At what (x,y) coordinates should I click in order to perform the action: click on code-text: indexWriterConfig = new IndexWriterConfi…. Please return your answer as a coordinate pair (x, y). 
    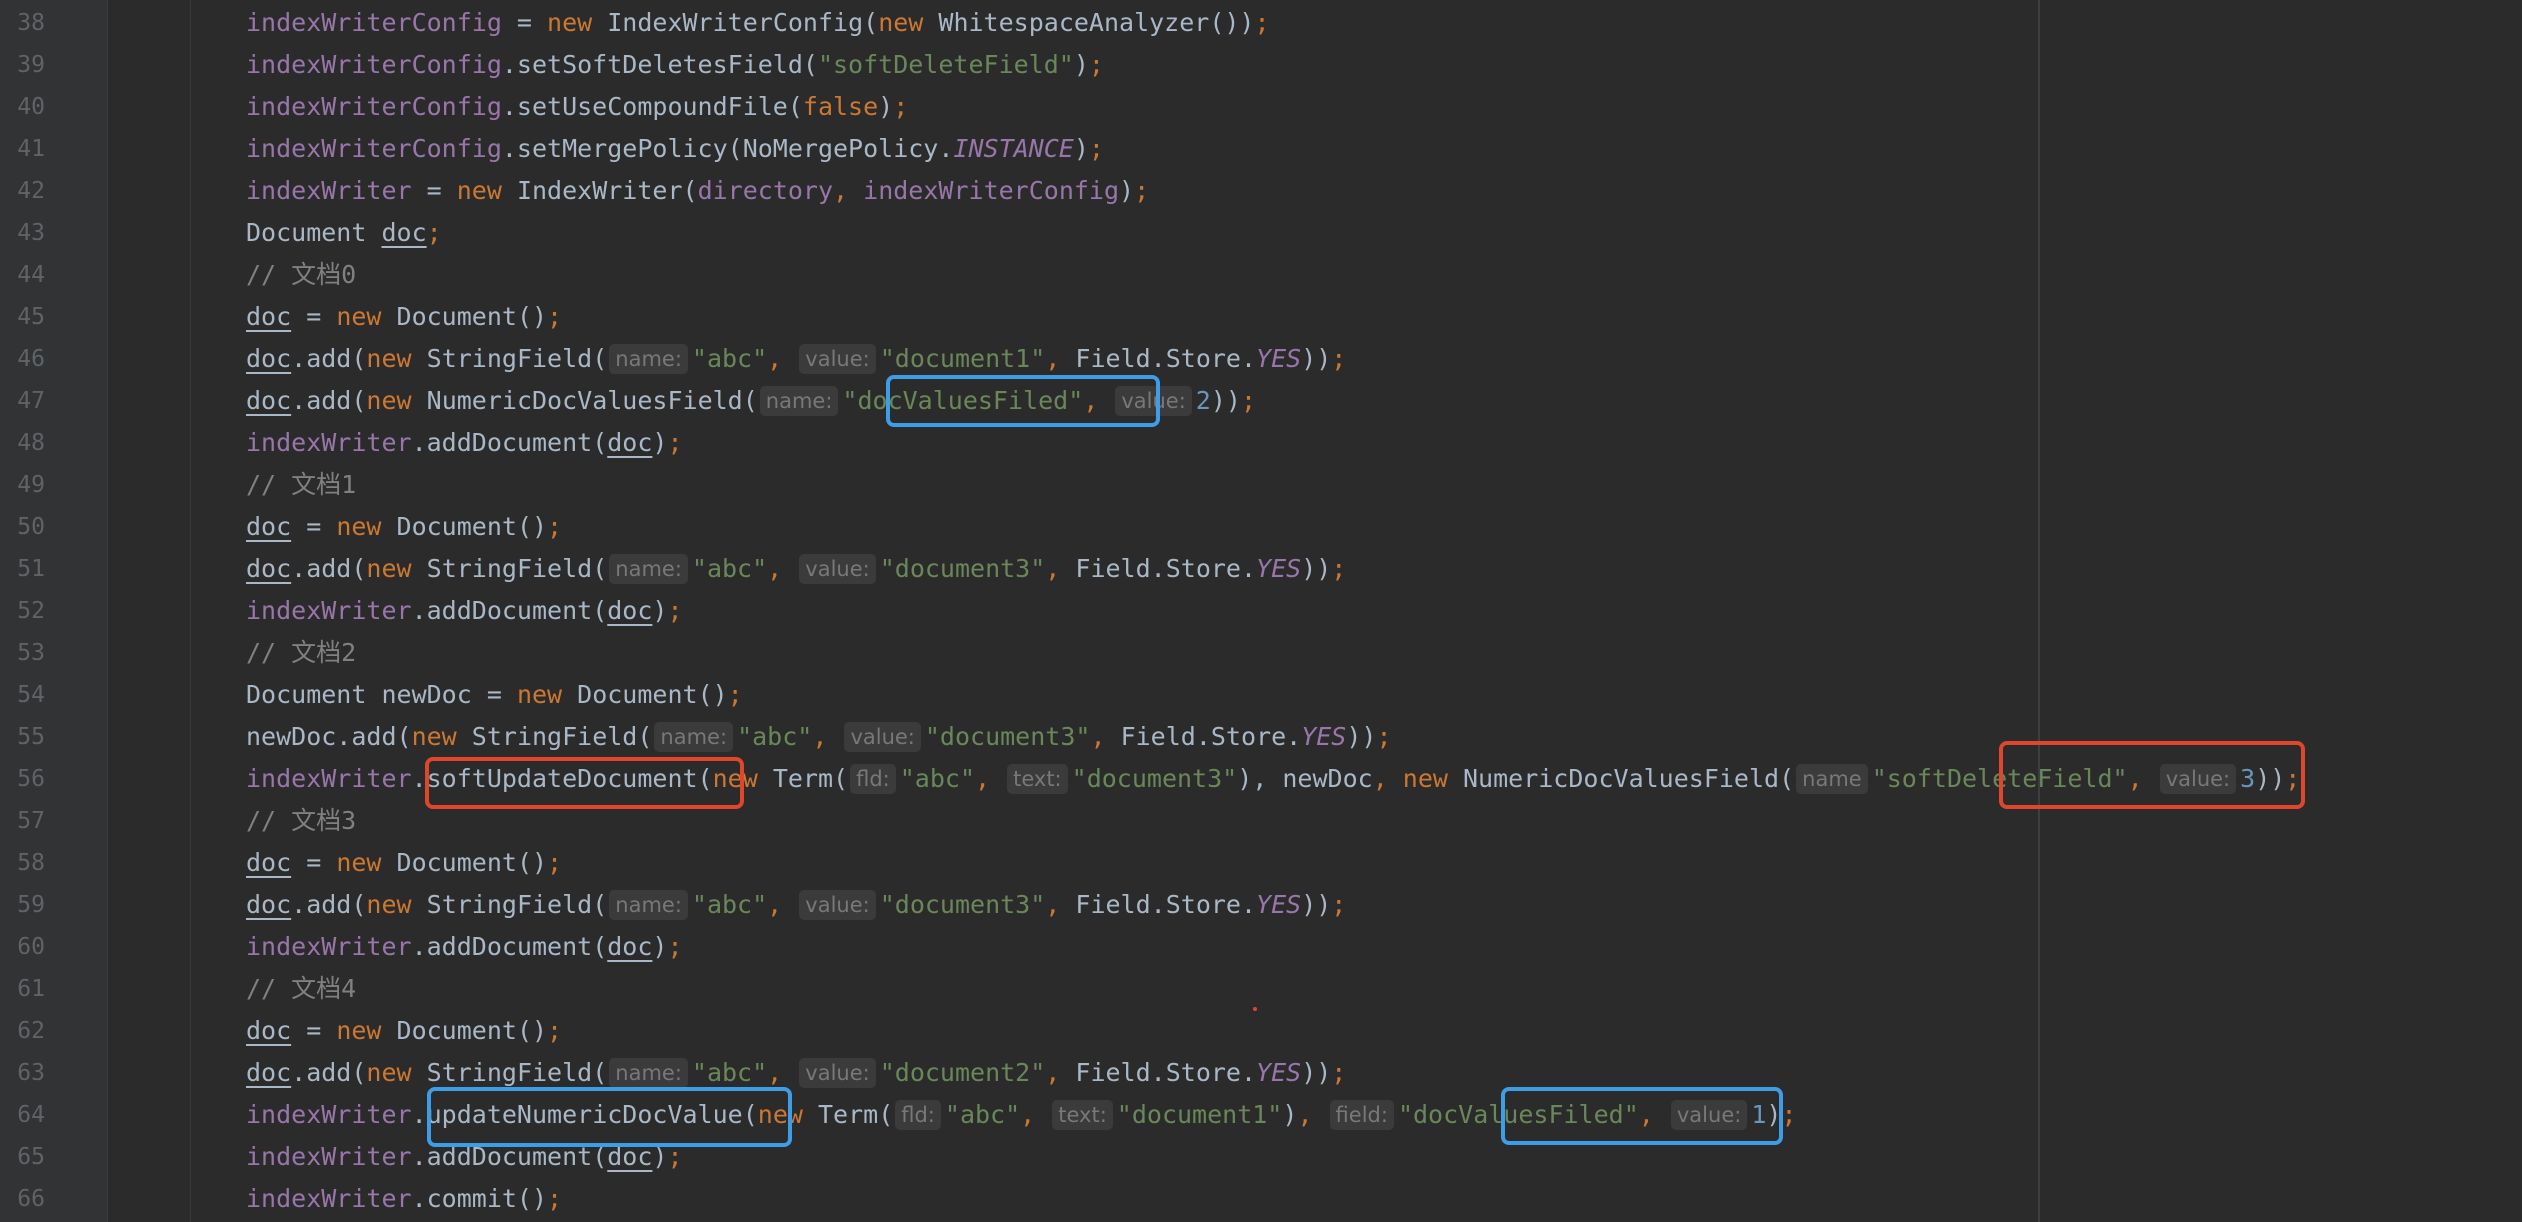
    Looking at the image, I should click on (758, 23).